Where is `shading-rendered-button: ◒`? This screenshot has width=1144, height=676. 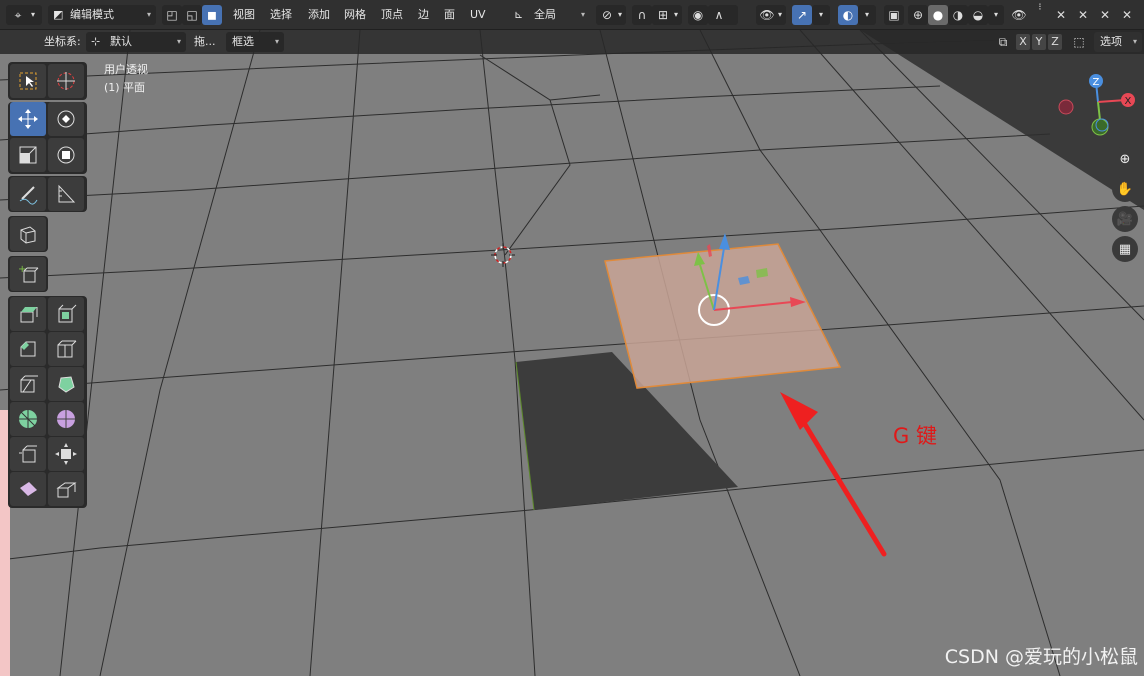 shading-rendered-button: ◒ is located at coordinates (978, 15).